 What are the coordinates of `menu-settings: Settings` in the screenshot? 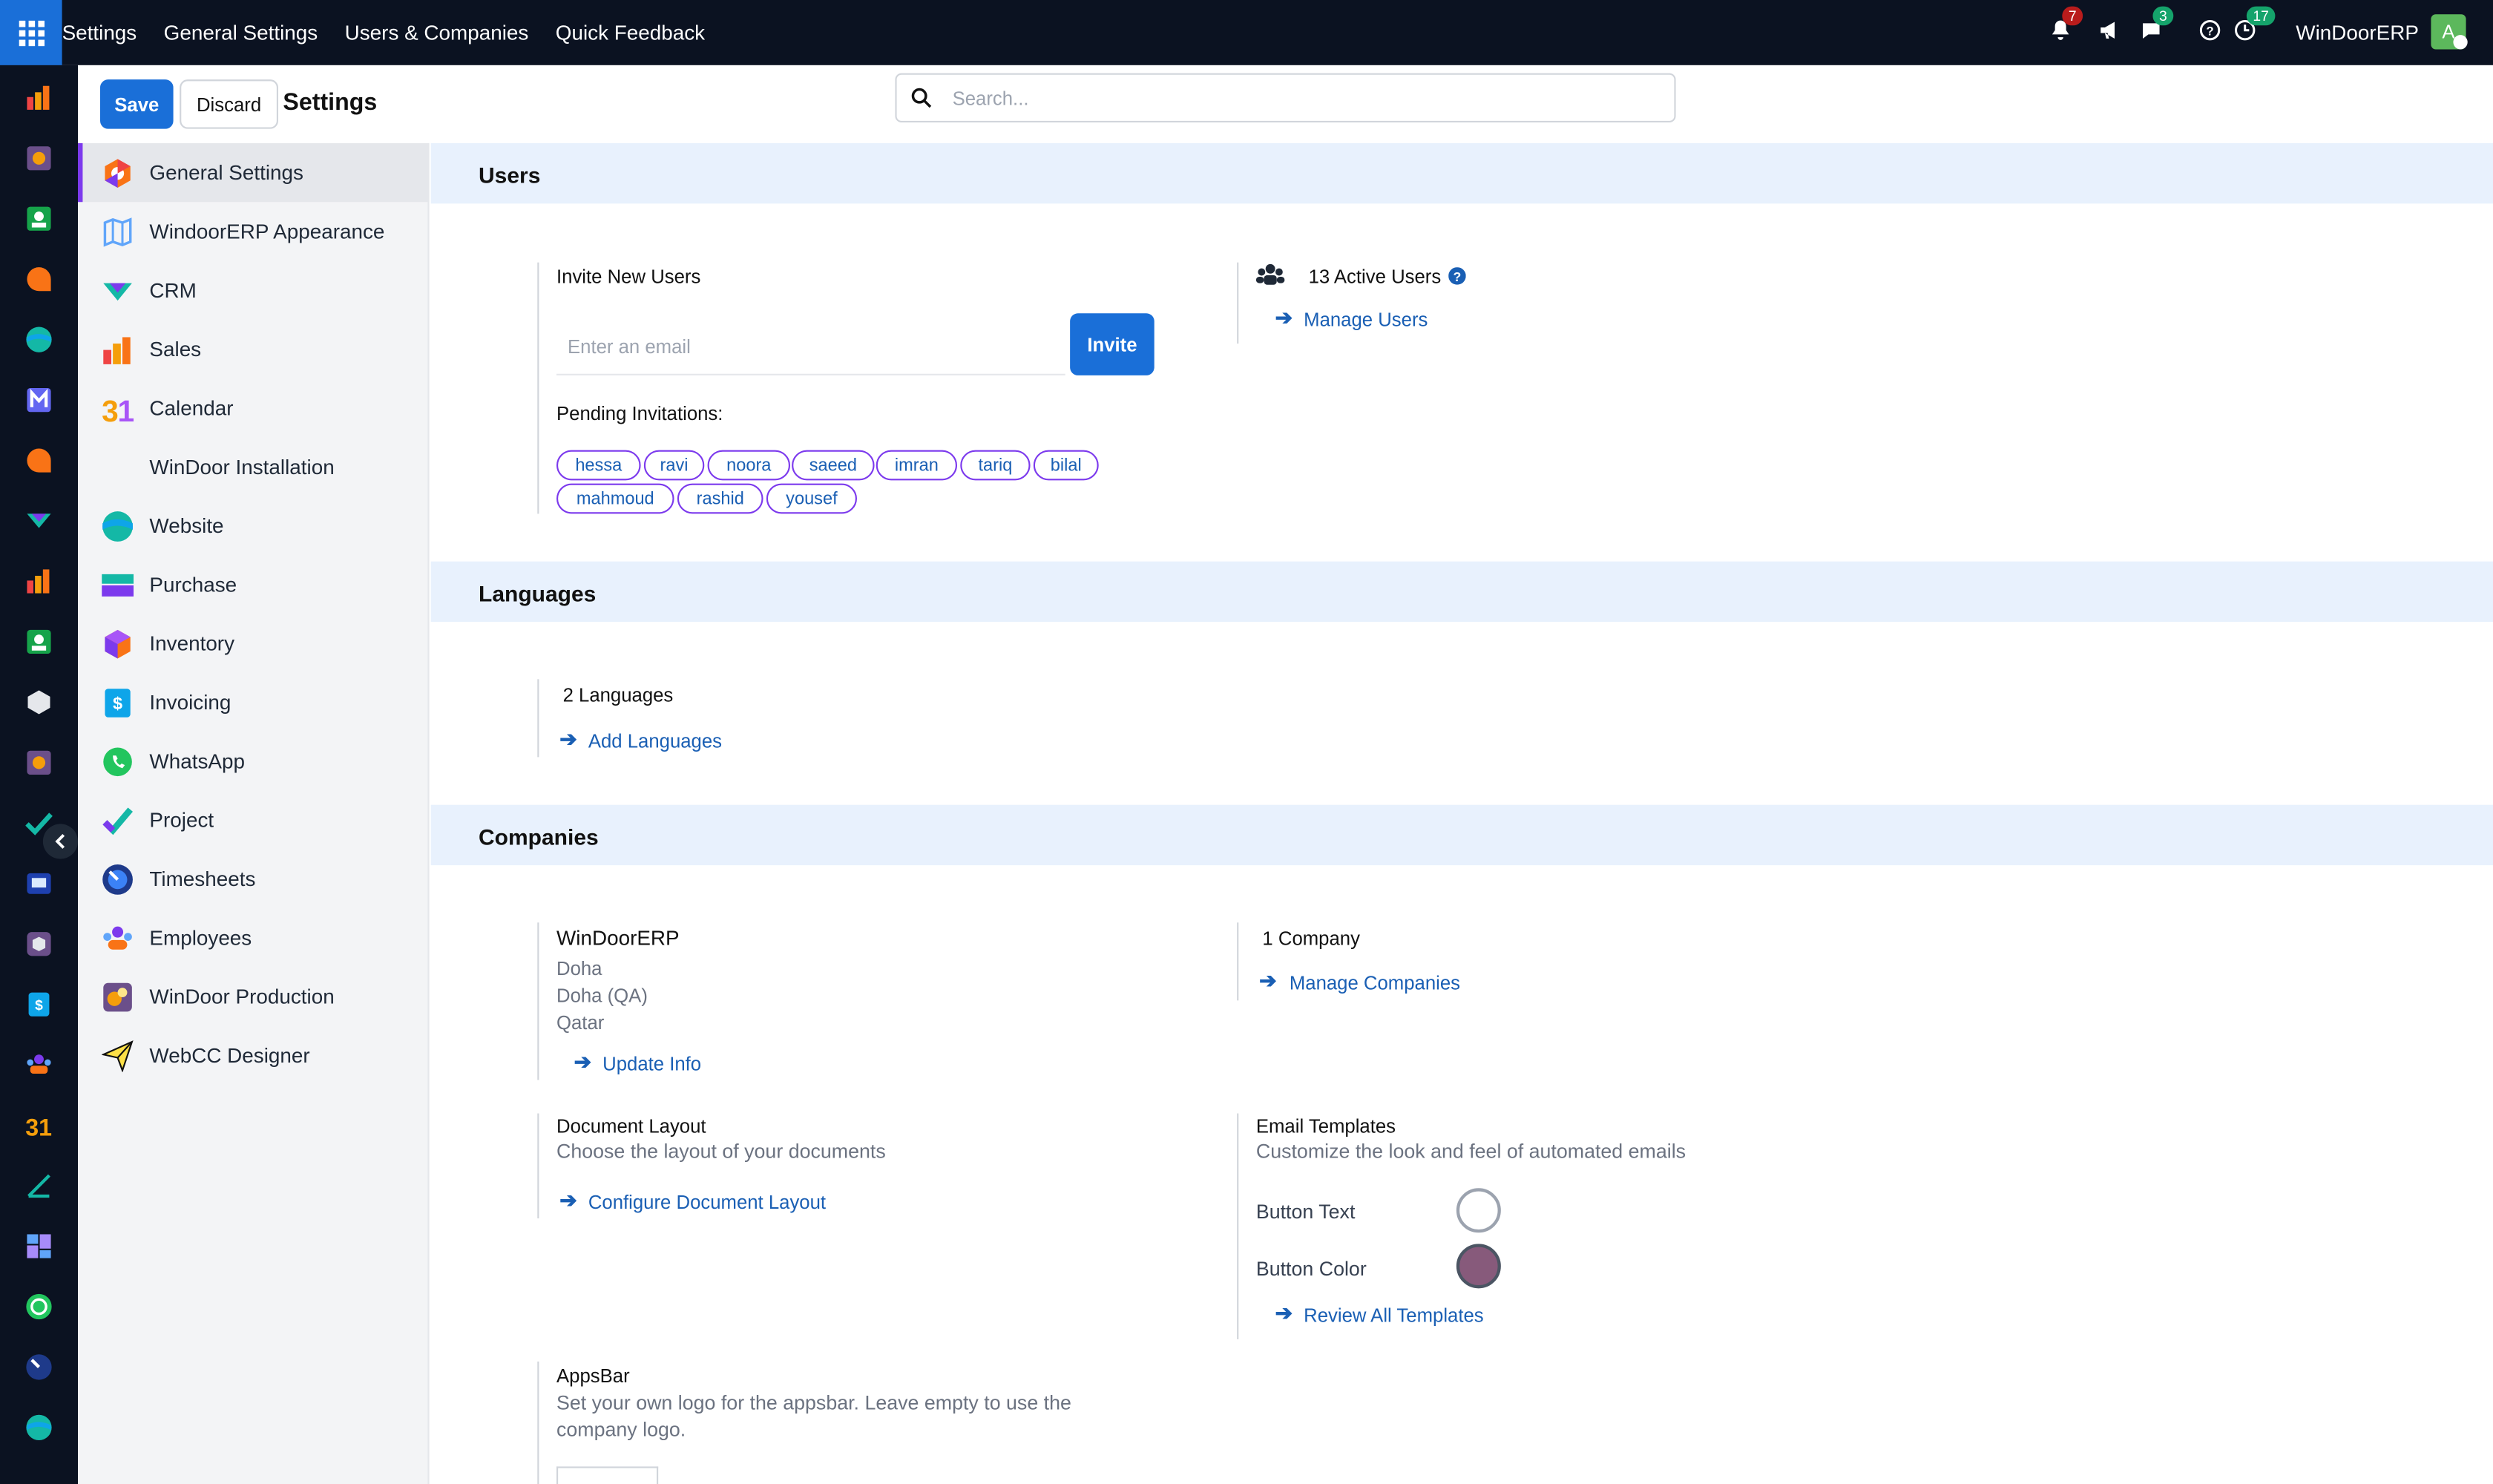 It's located at (99, 33).